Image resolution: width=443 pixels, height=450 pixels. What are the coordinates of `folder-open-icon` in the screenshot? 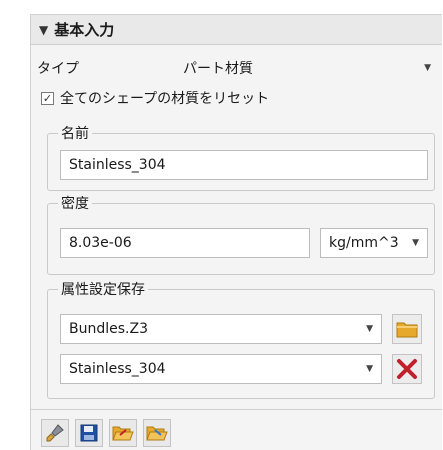 It's located at (123, 433).